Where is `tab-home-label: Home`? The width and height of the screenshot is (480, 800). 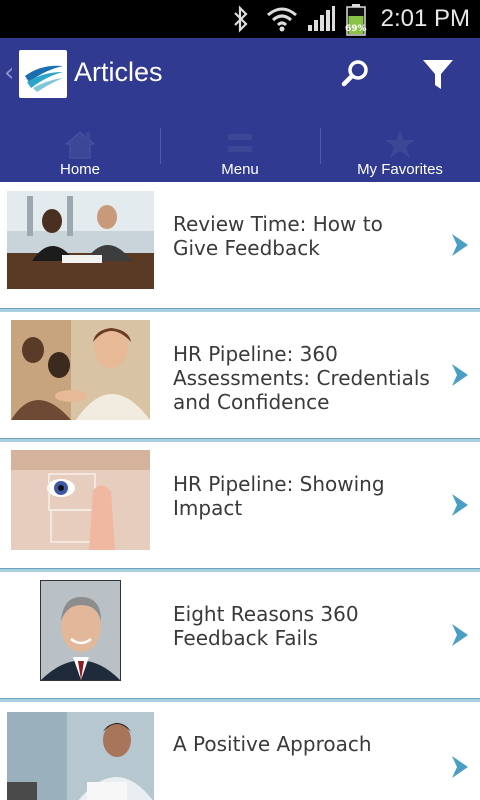
tab-home-label: Home is located at coordinates (79, 169).